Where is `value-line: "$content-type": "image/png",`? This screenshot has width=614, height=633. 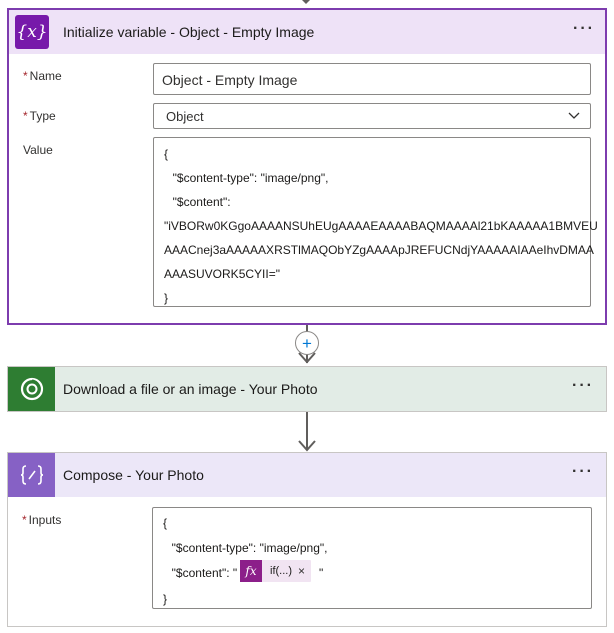
value-line: "$content-type": "image/png", is located at coordinates (247, 178).